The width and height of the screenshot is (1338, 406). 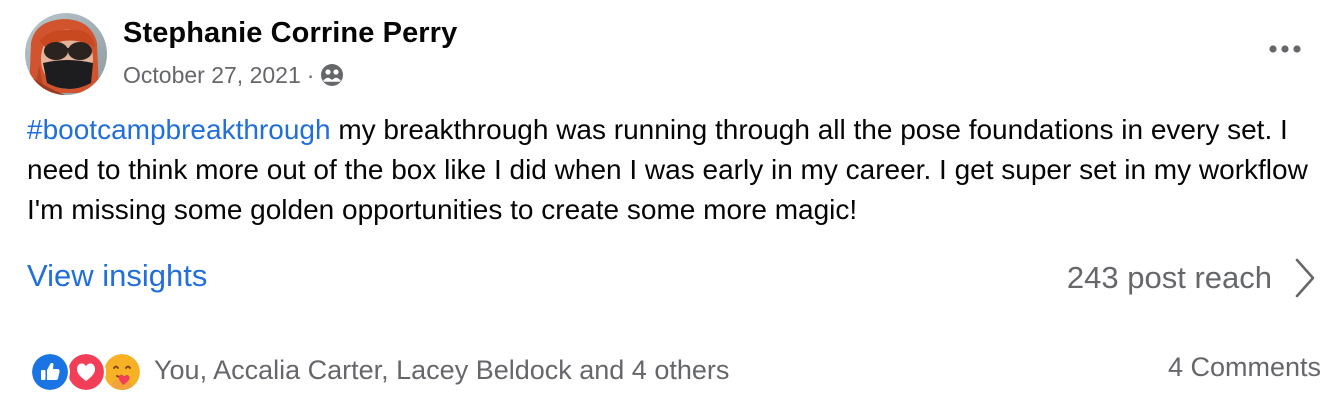 I want to click on more-options-button, so click(x=1285, y=49).